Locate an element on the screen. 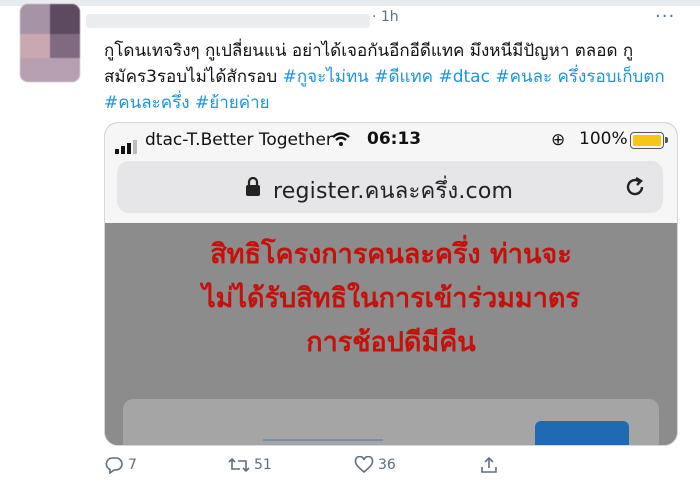 The image size is (700, 490). hashtag-link: #คนละ ครึ่งรอบเก็บตก is located at coordinates (579, 77).